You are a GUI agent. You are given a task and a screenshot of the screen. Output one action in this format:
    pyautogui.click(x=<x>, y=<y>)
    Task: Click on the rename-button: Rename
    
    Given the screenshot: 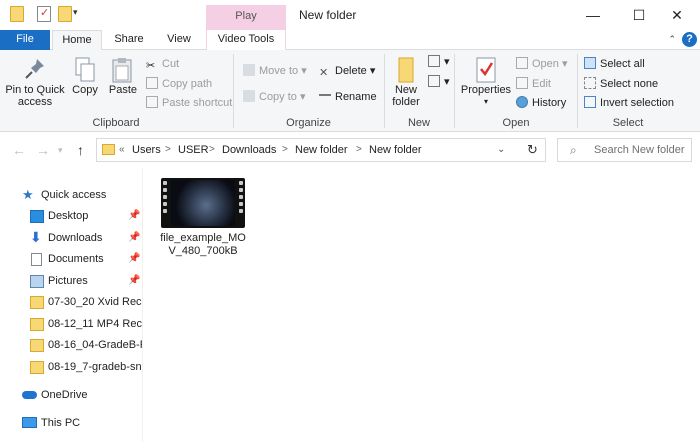 What is the action you would take?
    pyautogui.click(x=348, y=97)
    